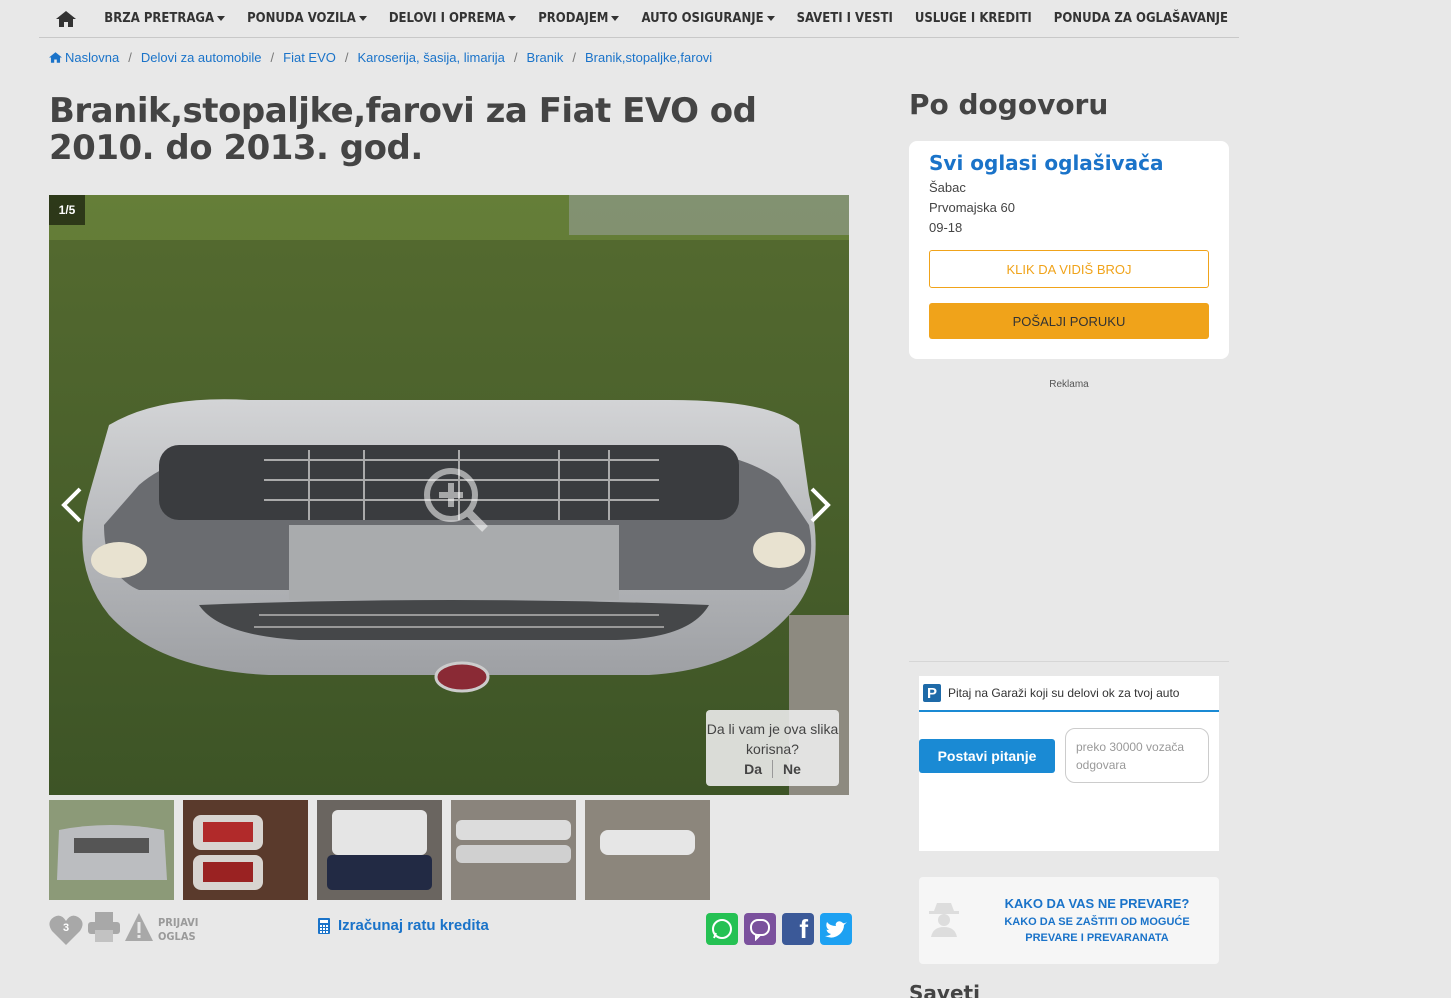 This screenshot has height=998, width=1451. What do you see at coordinates (1069, 321) in the screenshot?
I see `send-message-button: POŠALJI PORUKU` at bounding box center [1069, 321].